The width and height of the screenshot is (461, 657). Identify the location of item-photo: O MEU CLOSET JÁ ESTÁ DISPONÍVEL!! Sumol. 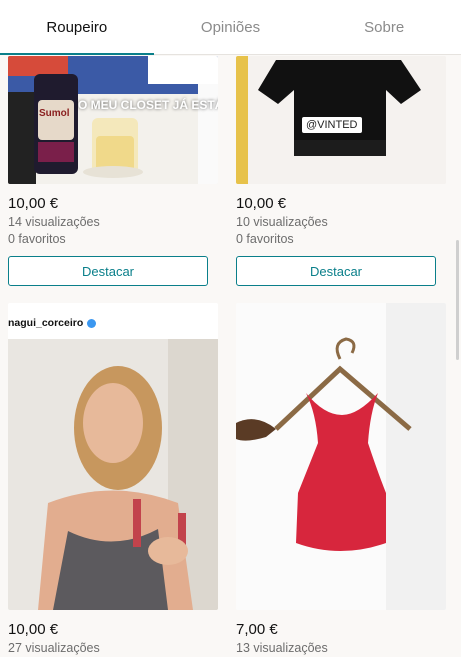
(113, 120).